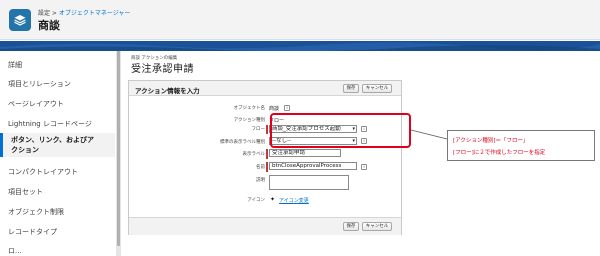 This screenshot has width=600, height=256. Describe the element at coordinates (273, 199) in the screenshot. I see `pin-icon: ✦` at that location.